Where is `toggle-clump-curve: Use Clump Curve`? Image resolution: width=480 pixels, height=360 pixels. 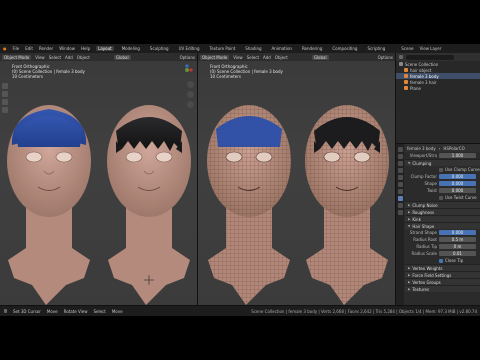
toggle-clump-curve: Use Clump Curve is located at coordinates (442, 169).